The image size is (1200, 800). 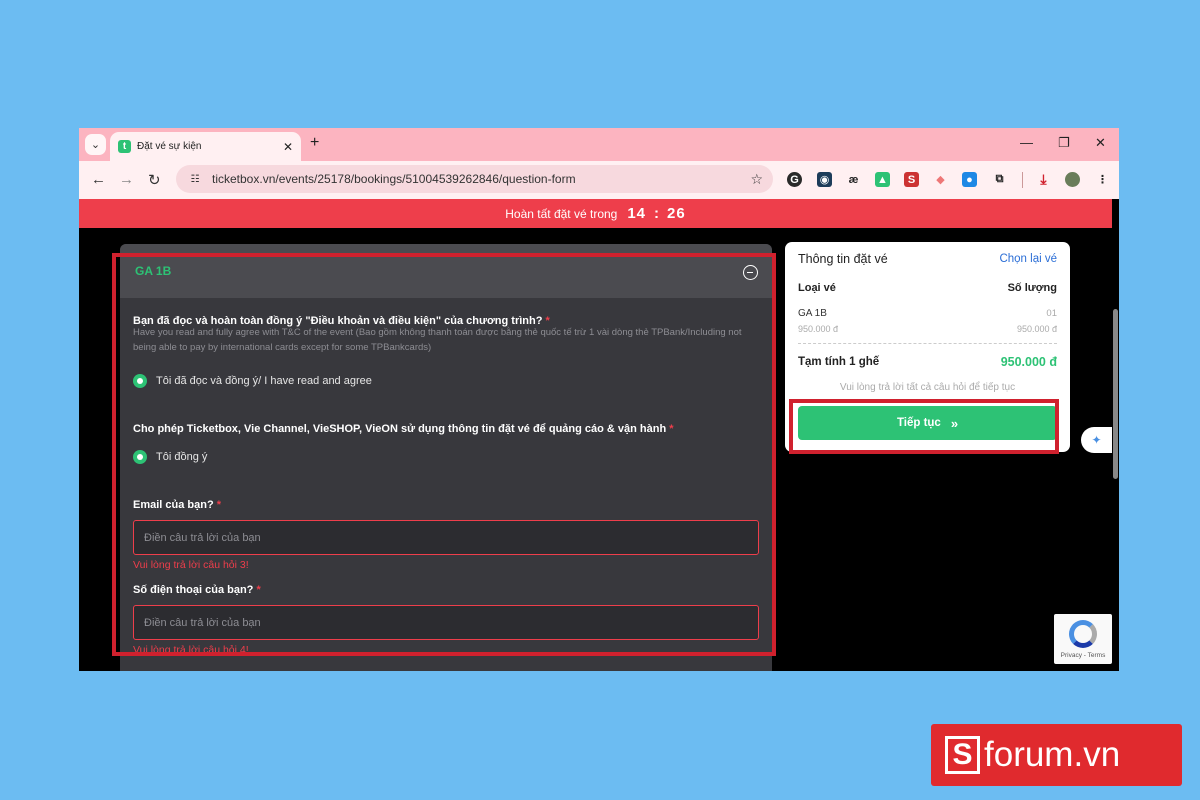 I want to click on sforum-logo-text: forum.vn, so click(x=1052, y=754).